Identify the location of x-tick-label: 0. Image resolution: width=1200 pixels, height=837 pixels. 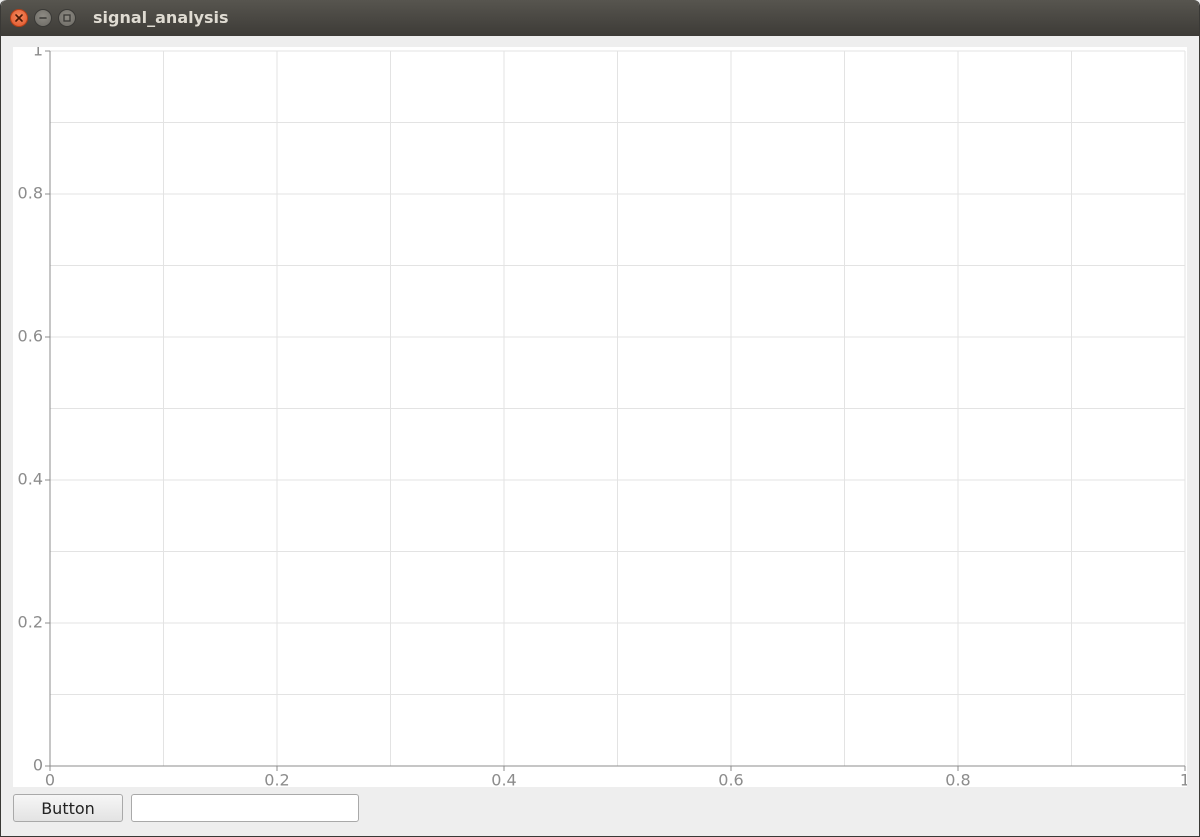
(50, 779).